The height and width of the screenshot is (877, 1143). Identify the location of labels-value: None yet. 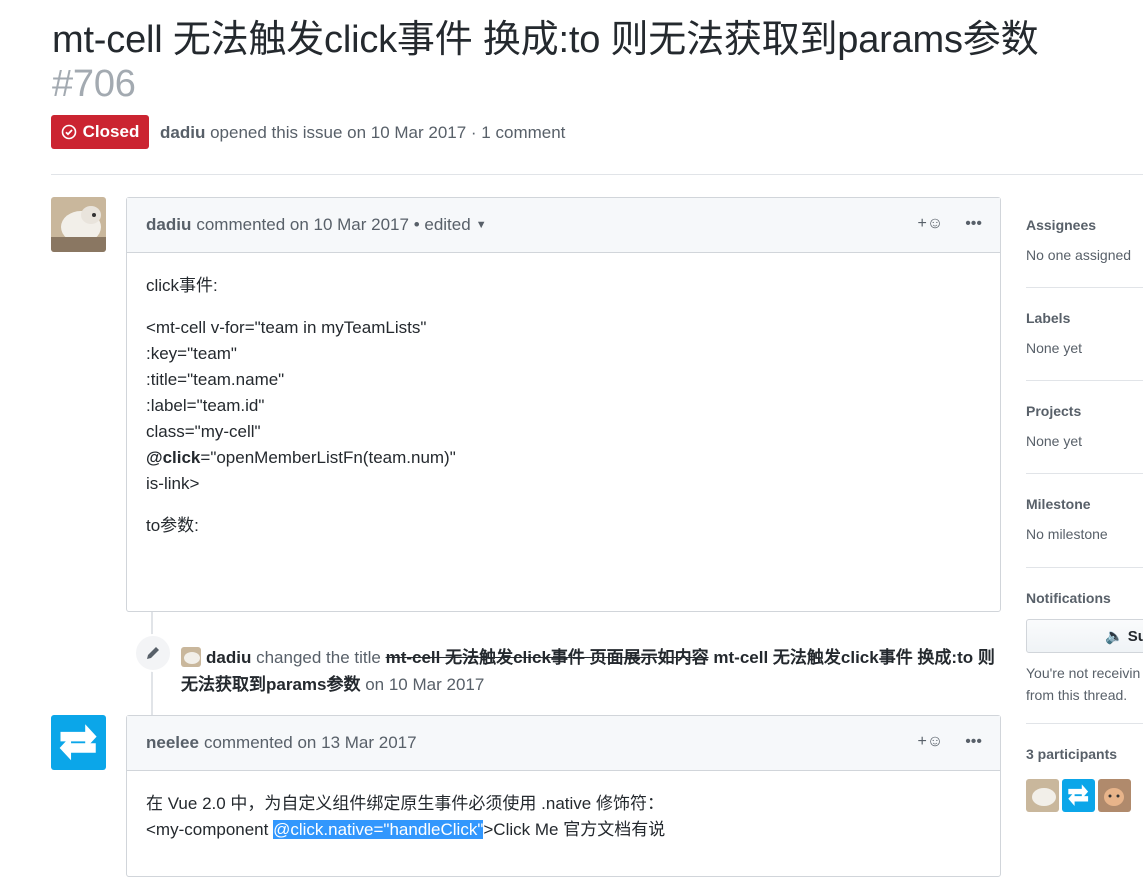
(1054, 348).